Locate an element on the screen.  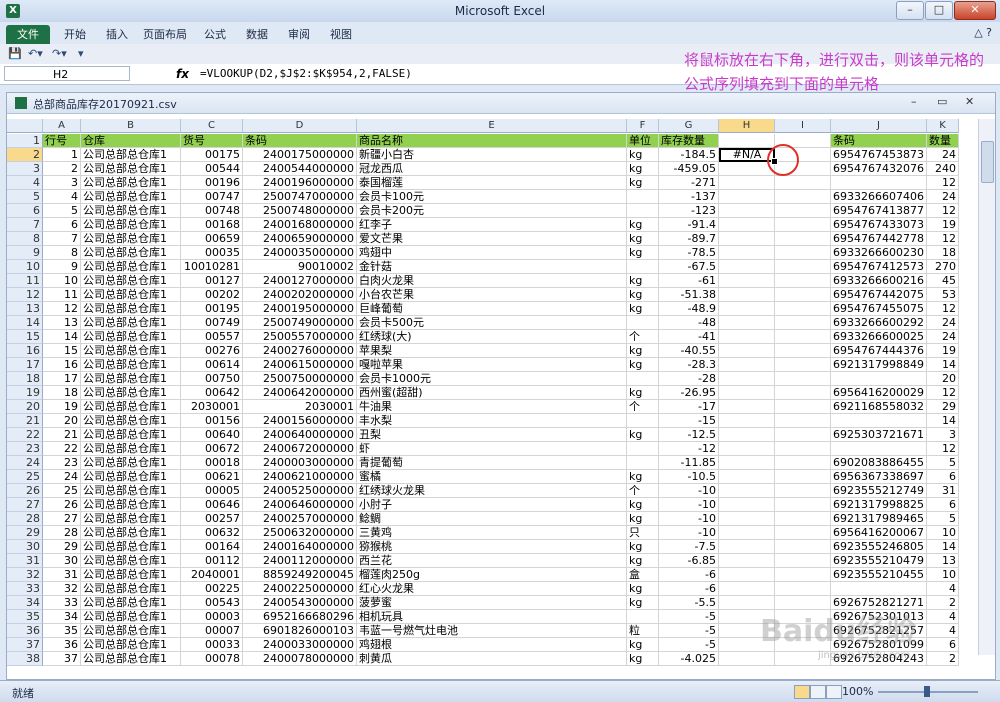
table-cell: 00175 is located at coordinates (212, 155).